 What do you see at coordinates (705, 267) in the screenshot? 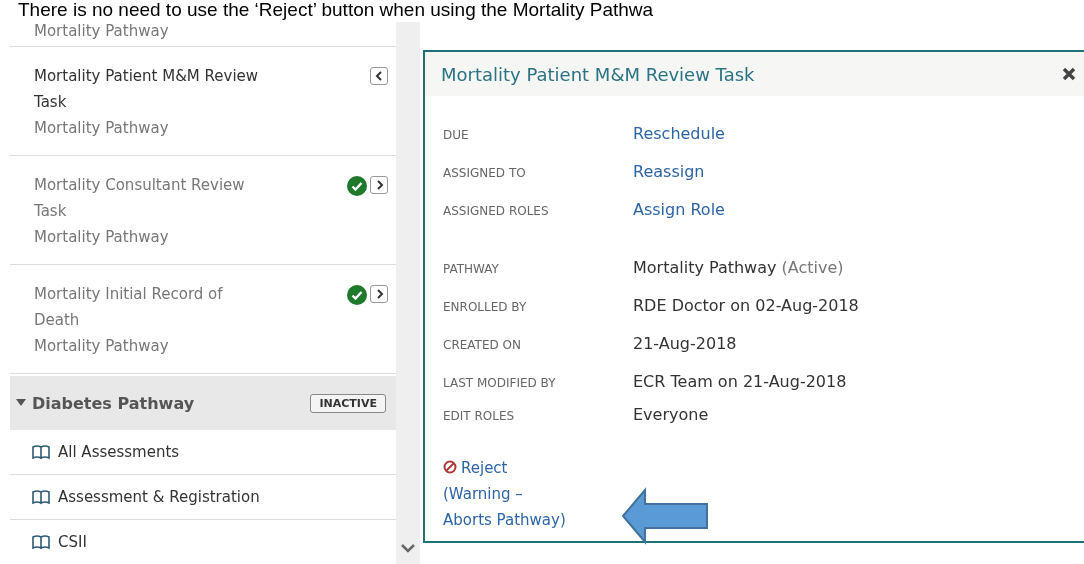
I see `field-value: Mortality Pathway` at bounding box center [705, 267].